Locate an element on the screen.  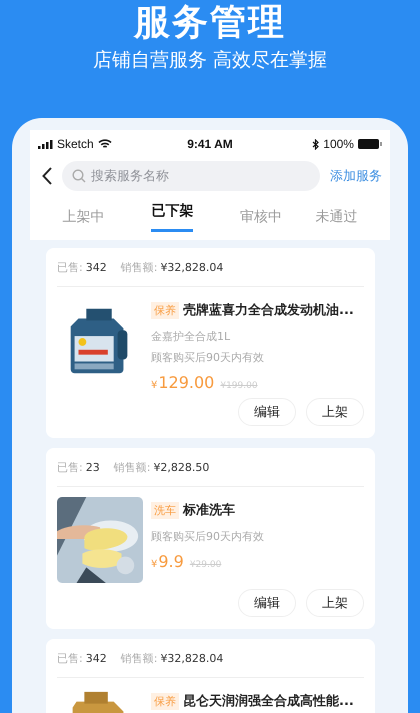
service-spec: 金嘉护全合成1L is located at coordinates (191, 336).